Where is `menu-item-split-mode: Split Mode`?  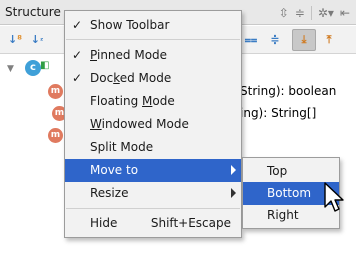
menu-item-split-mode: Split Mode is located at coordinates (153, 147).